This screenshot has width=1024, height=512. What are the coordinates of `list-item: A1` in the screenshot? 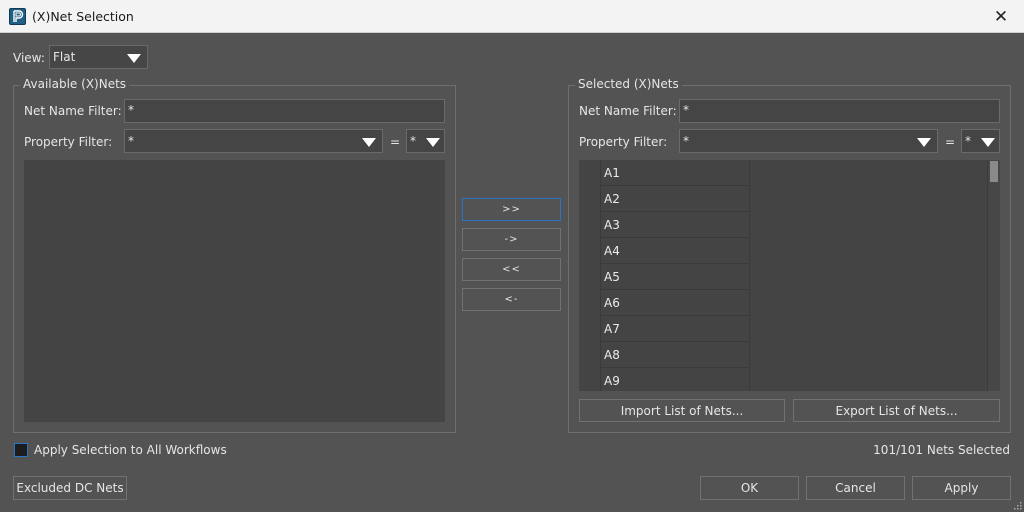 It's located at (675, 173).